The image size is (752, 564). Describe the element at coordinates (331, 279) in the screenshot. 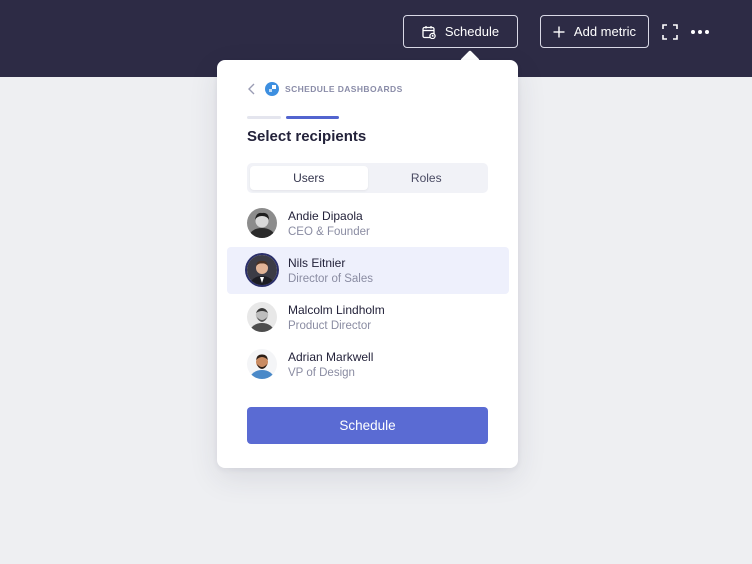

I see `recipient-role: Director of Sales` at that location.